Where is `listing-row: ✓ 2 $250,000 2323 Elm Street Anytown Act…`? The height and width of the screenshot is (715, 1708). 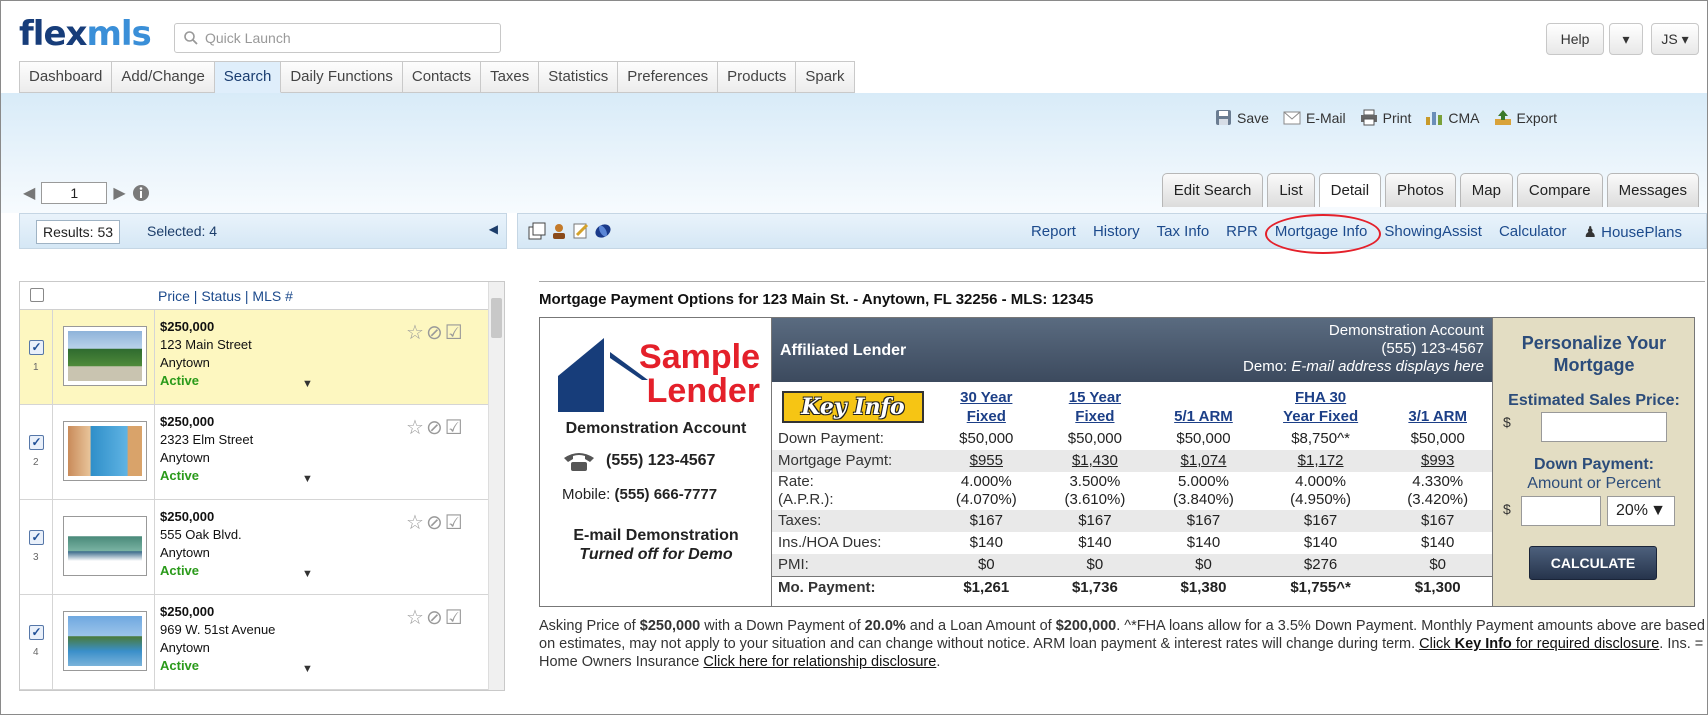 listing-row: ✓ 2 $250,000 2323 Elm Street Anytown Act… is located at coordinates (262, 452).